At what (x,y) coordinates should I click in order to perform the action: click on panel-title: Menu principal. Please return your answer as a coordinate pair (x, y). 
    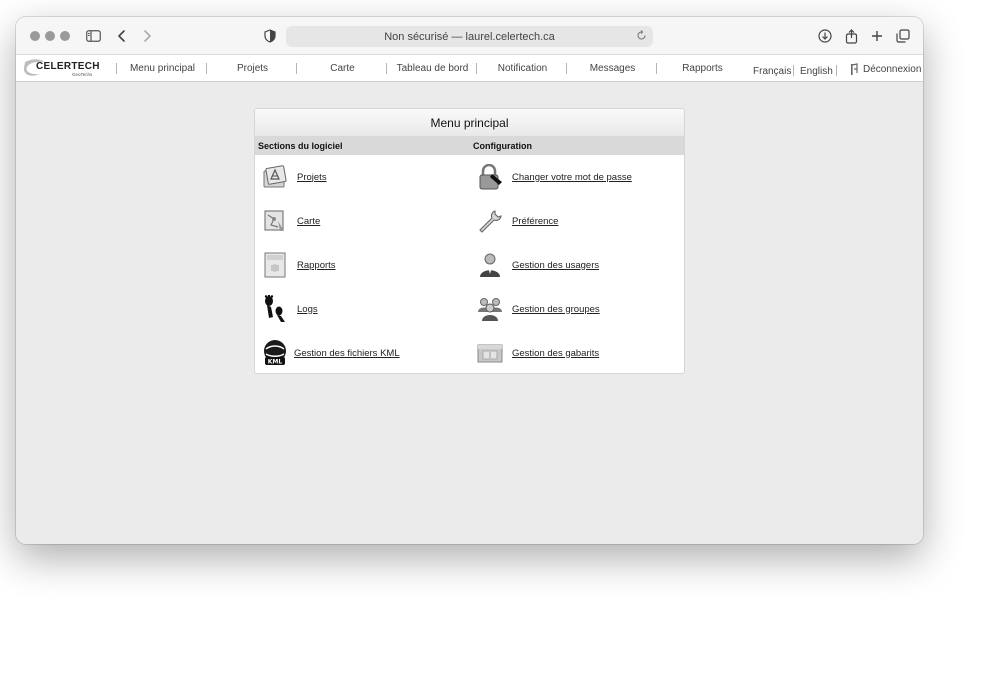
    Looking at the image, I should click on (469, 123).